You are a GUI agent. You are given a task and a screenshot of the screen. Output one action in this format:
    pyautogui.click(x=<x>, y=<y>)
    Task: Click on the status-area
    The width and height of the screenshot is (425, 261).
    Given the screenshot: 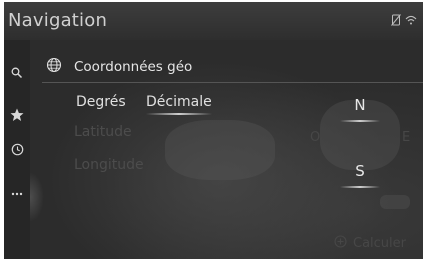 What is the action you would take?
    pyautogui.click(x=404, y=20)
    